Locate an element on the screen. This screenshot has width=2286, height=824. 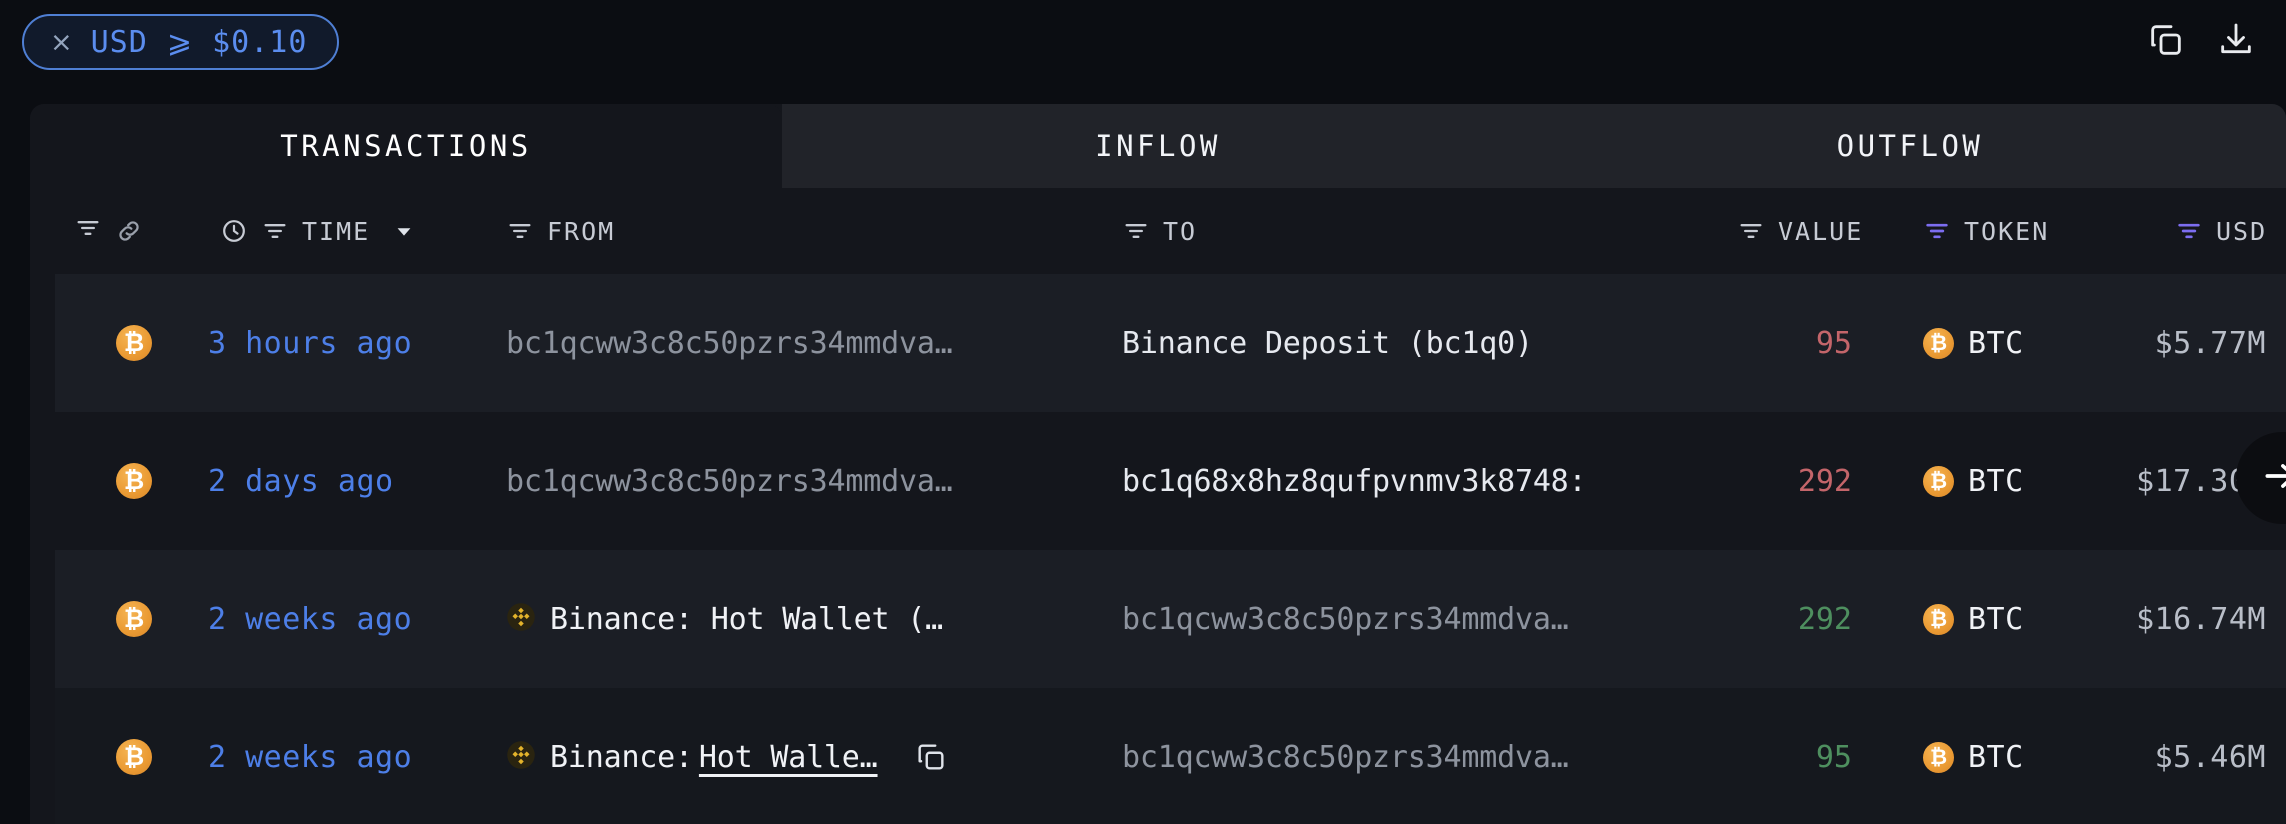
top-filter-bar: × USD ⩾ $0.10 is located at coordinates (1143, 46).